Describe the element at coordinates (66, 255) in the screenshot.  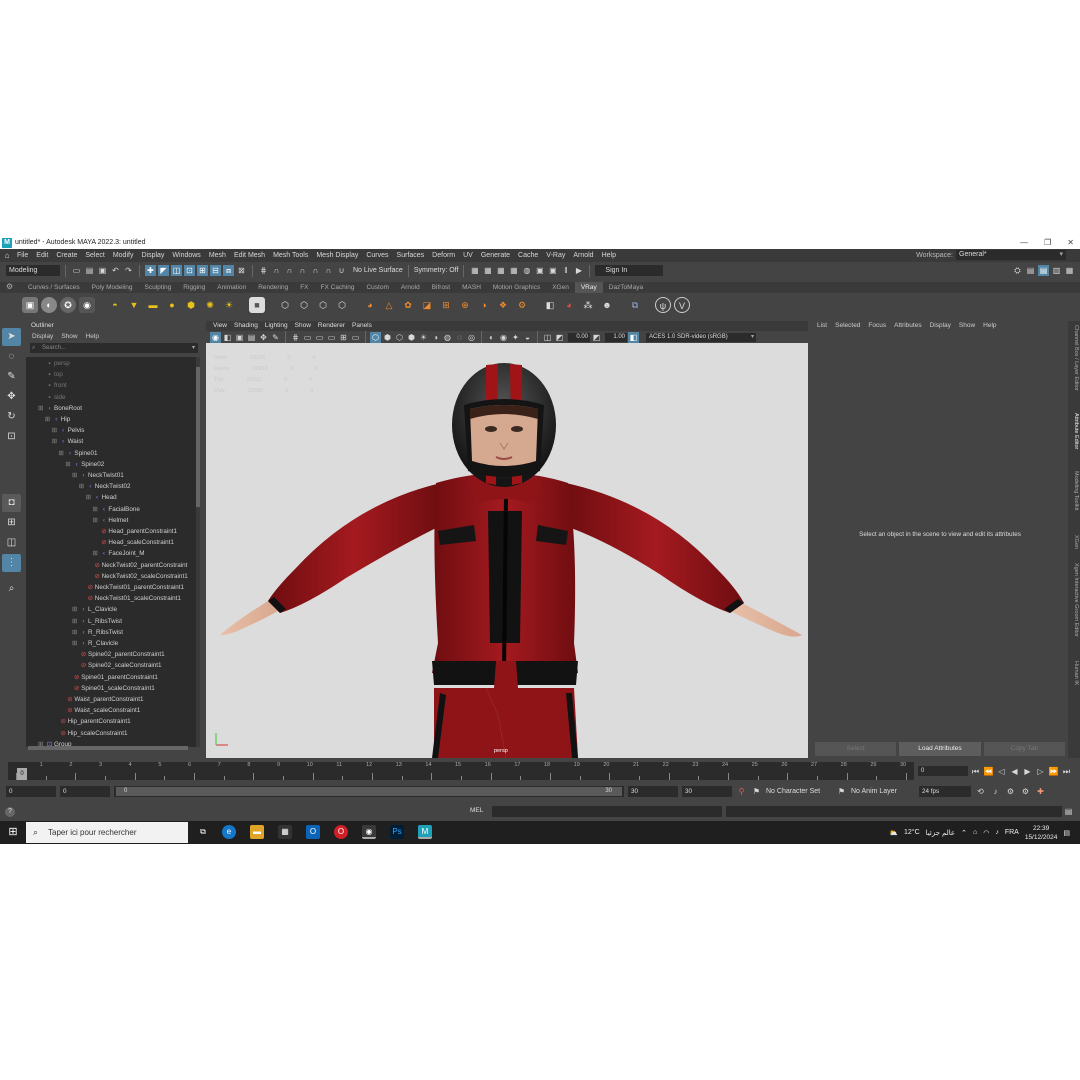
I see `menu-create: Create` at that location.